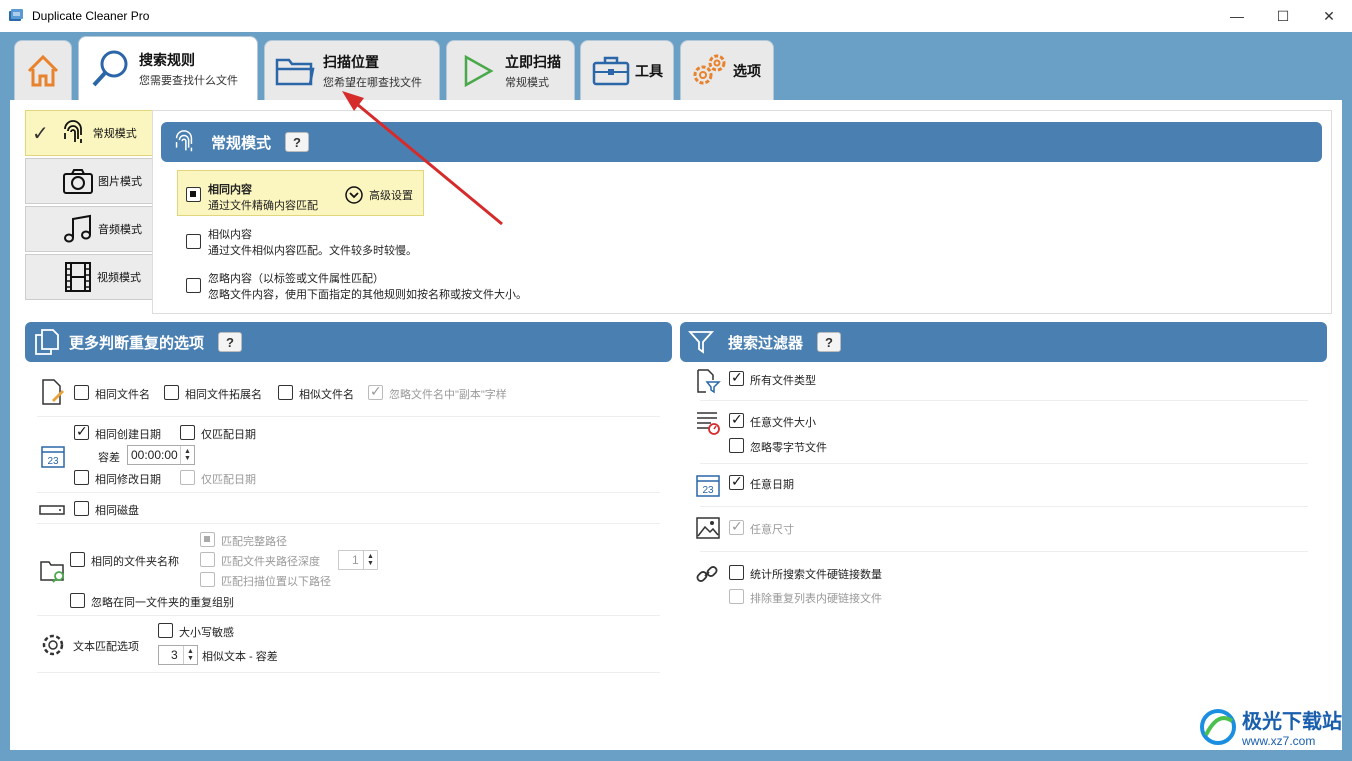  Describe the element at coordinates (47, 342) in the screenshot. I see `copy-icon` at that location.